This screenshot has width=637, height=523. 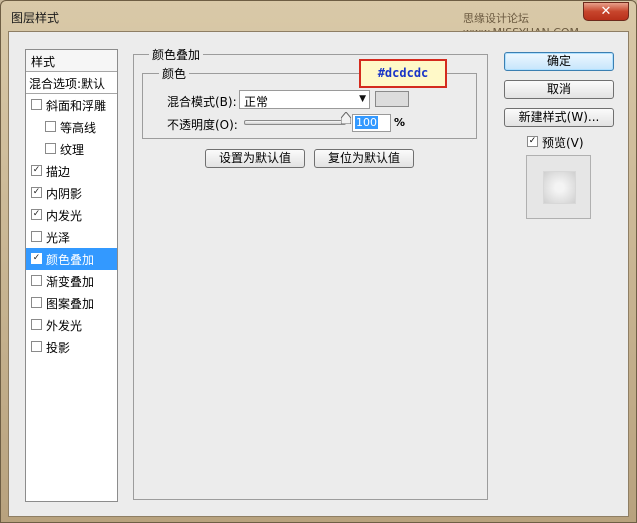 I want to click on reset-default-button: 复位为默认值, so click(x=364, y=158).